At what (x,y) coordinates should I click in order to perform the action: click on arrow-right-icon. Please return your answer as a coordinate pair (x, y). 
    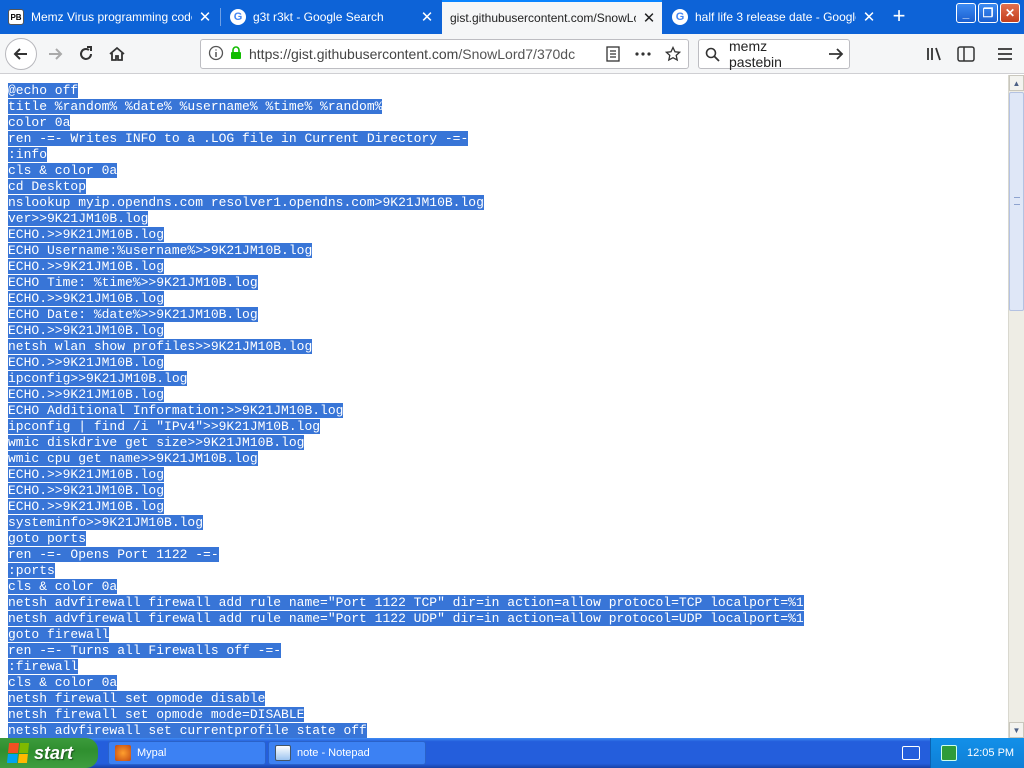
    Looking at the image, I should click on (836, 54).